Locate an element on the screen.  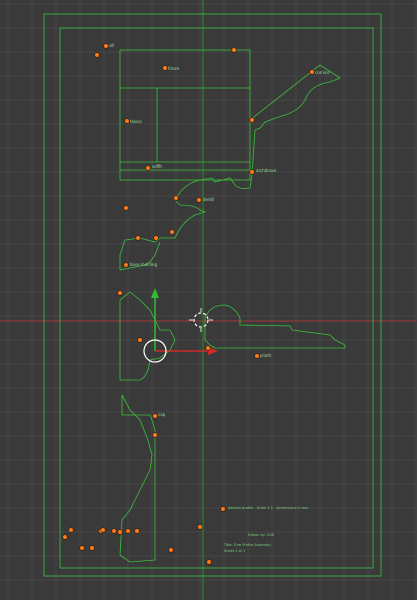
label-mid-top: frieze is located at coordinates (174, 68).